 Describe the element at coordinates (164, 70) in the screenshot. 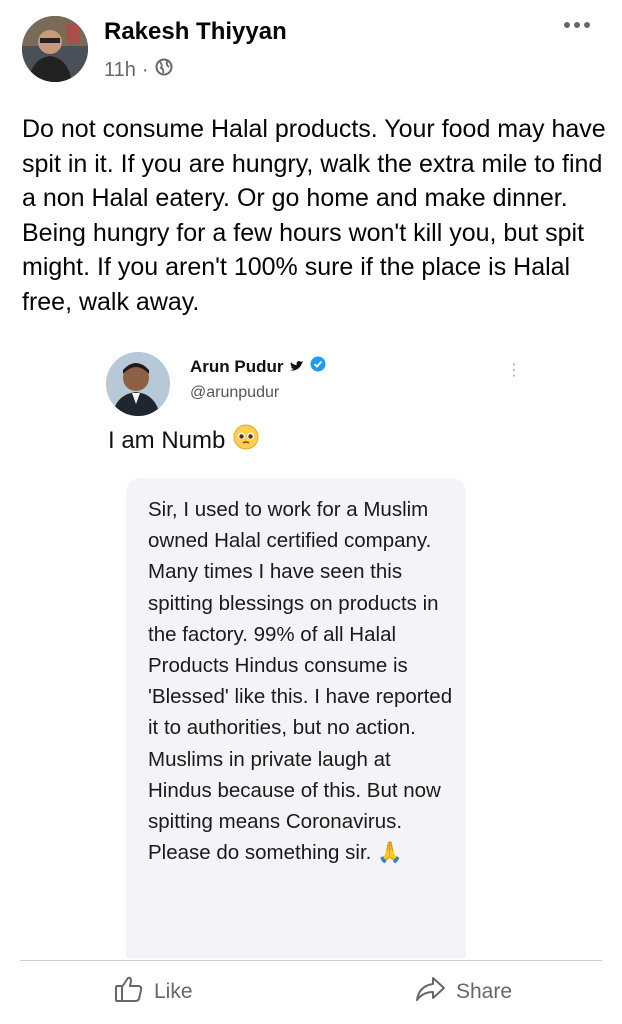

I see `globe-icon` at that location.